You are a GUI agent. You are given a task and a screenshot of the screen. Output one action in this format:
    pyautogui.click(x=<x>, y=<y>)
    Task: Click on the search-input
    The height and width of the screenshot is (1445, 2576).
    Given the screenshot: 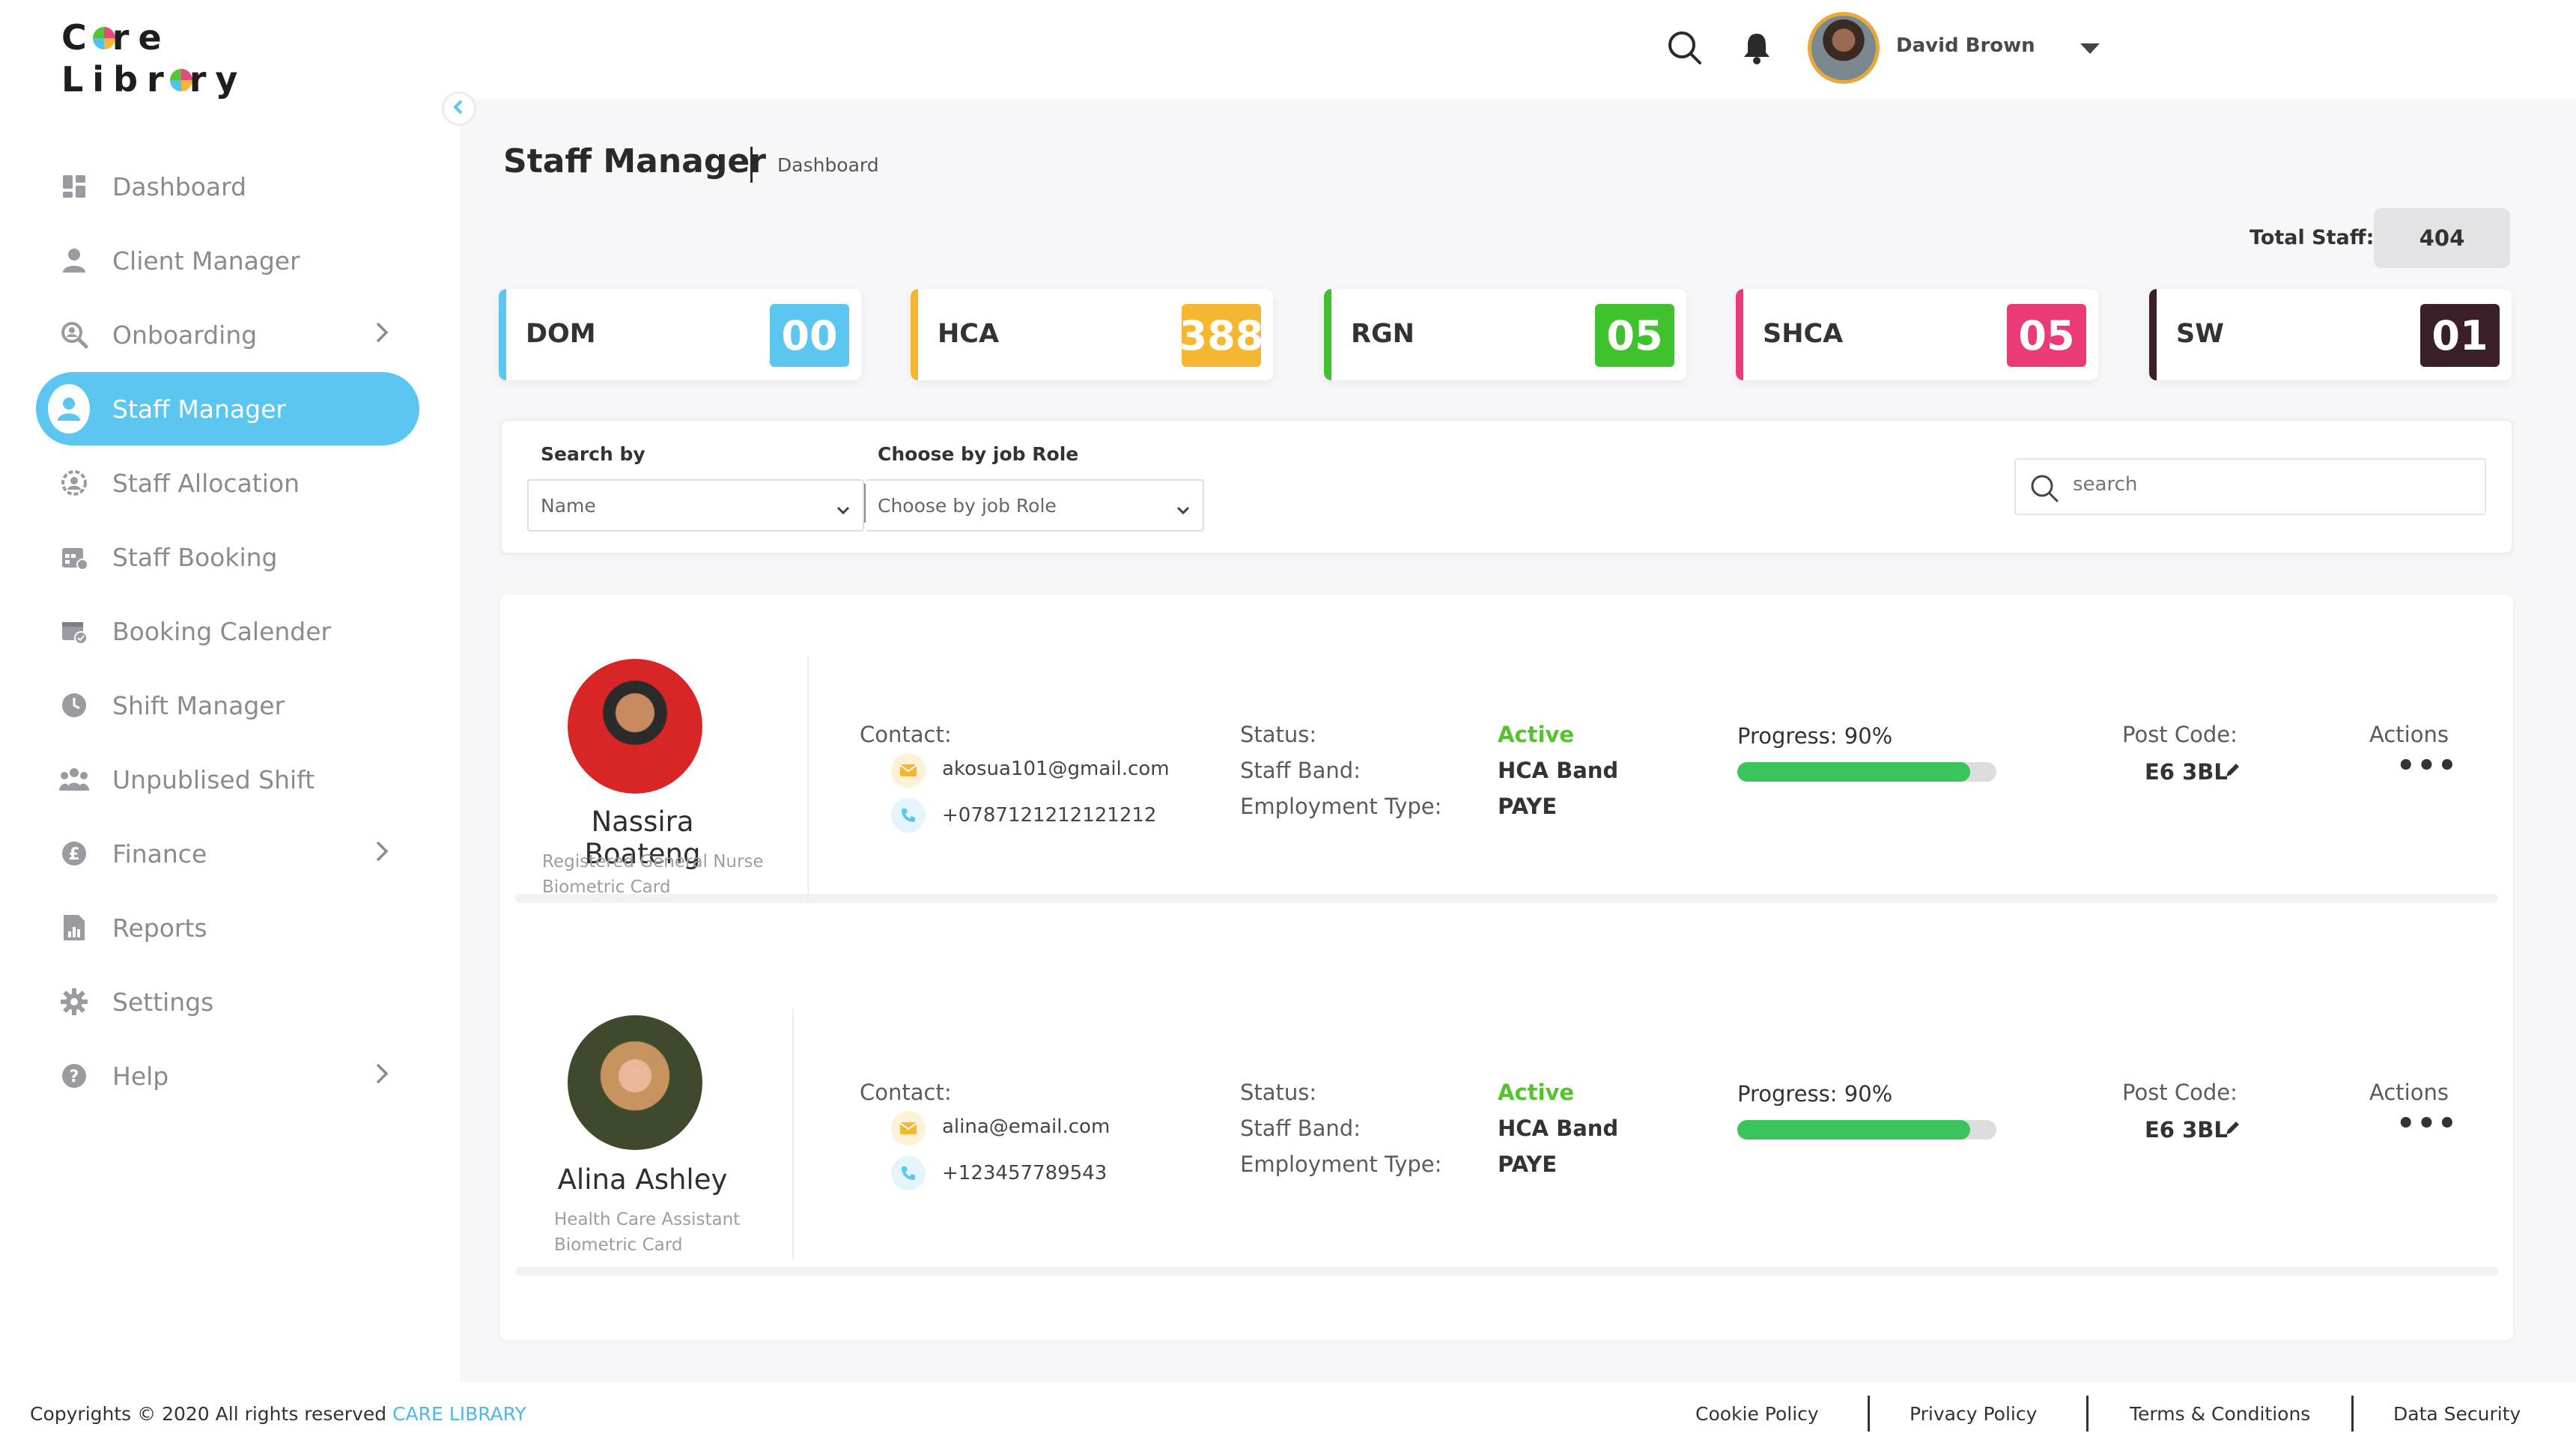 What is the action you would take?
    pyautogui.click(x=2267, y=484)
    